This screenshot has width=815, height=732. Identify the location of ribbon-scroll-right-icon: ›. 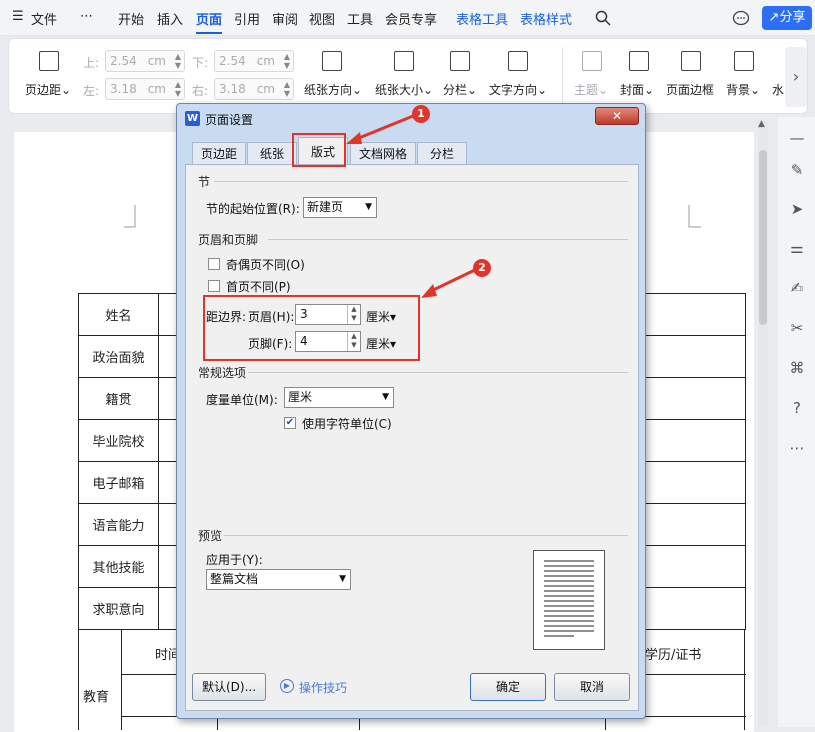
(796, 77).